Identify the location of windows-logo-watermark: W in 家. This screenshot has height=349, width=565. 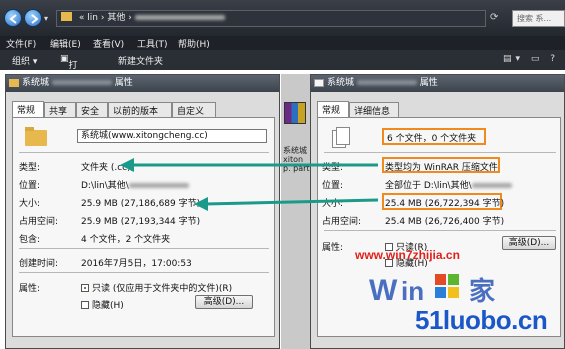
(432, 290).